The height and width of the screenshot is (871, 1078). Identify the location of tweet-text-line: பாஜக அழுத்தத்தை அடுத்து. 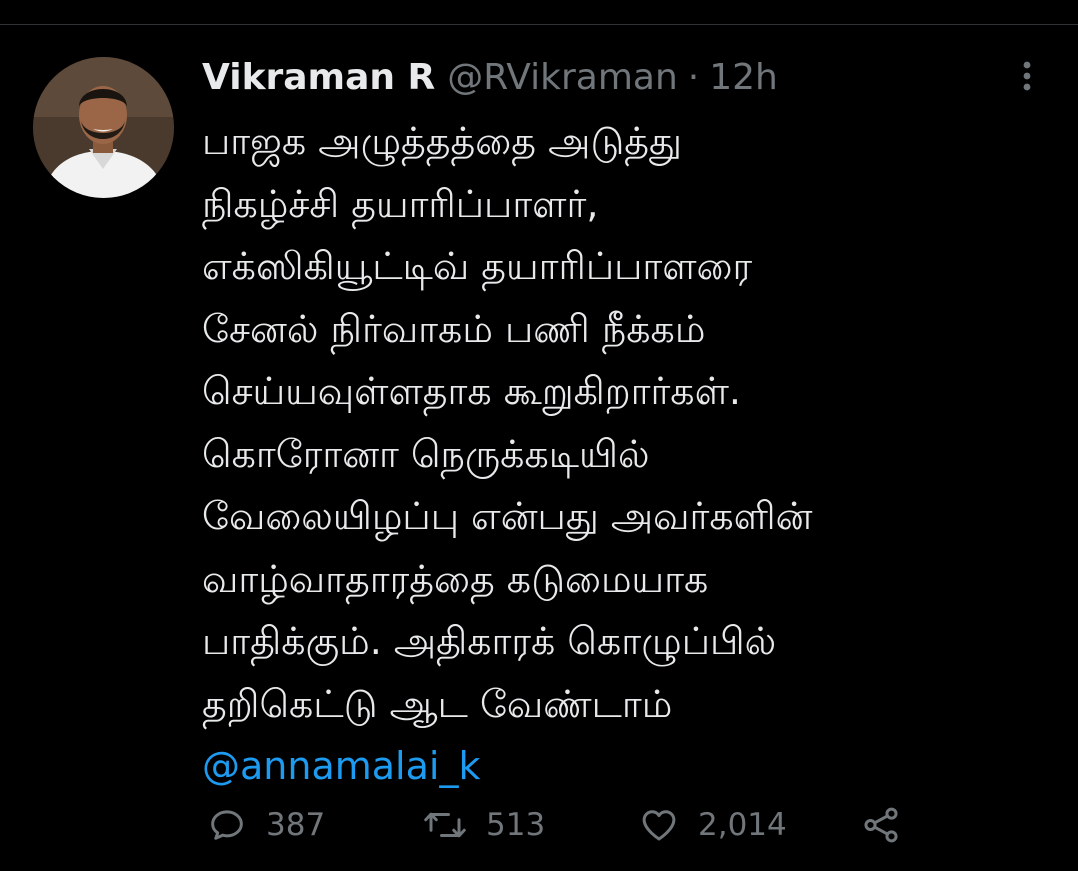
(442, 141).